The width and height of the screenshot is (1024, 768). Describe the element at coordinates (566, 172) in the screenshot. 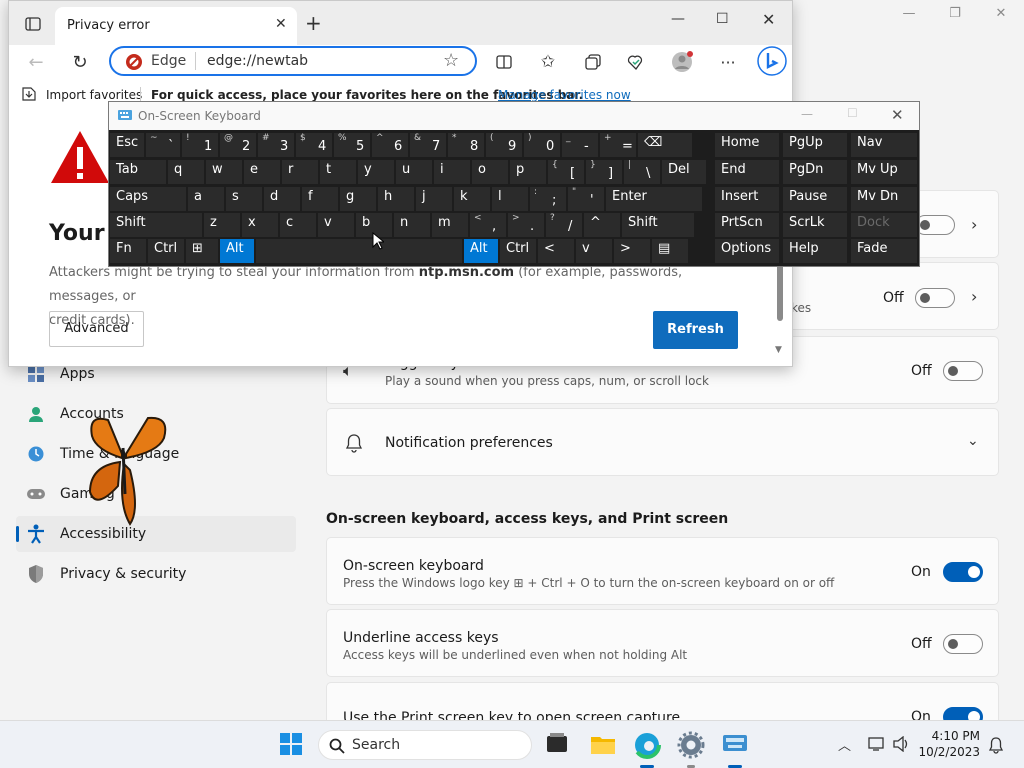

I see `osk-key: {[` at that location.